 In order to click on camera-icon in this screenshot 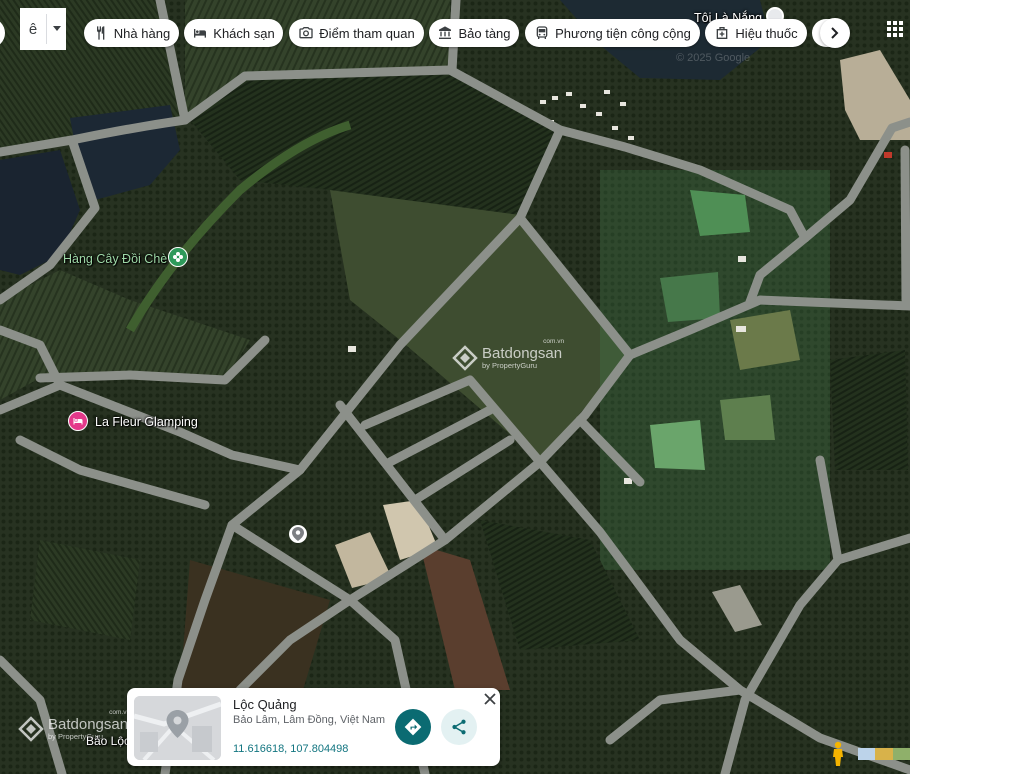, I will do `click(306, 33)`.